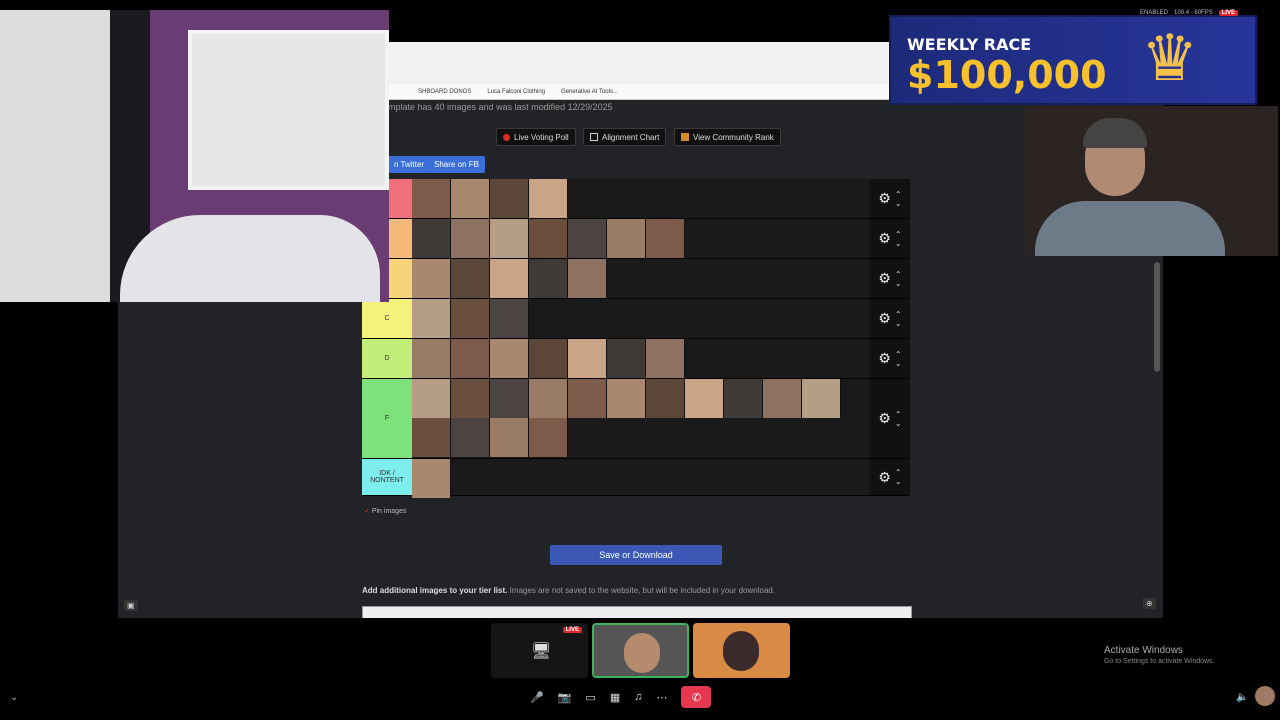 This screenshot has height=720, width=1280. What do you see at coordinates (1228, 13) in the screenshot?
I see `live-badge: LIVE` at bounding box center [1228, 13].